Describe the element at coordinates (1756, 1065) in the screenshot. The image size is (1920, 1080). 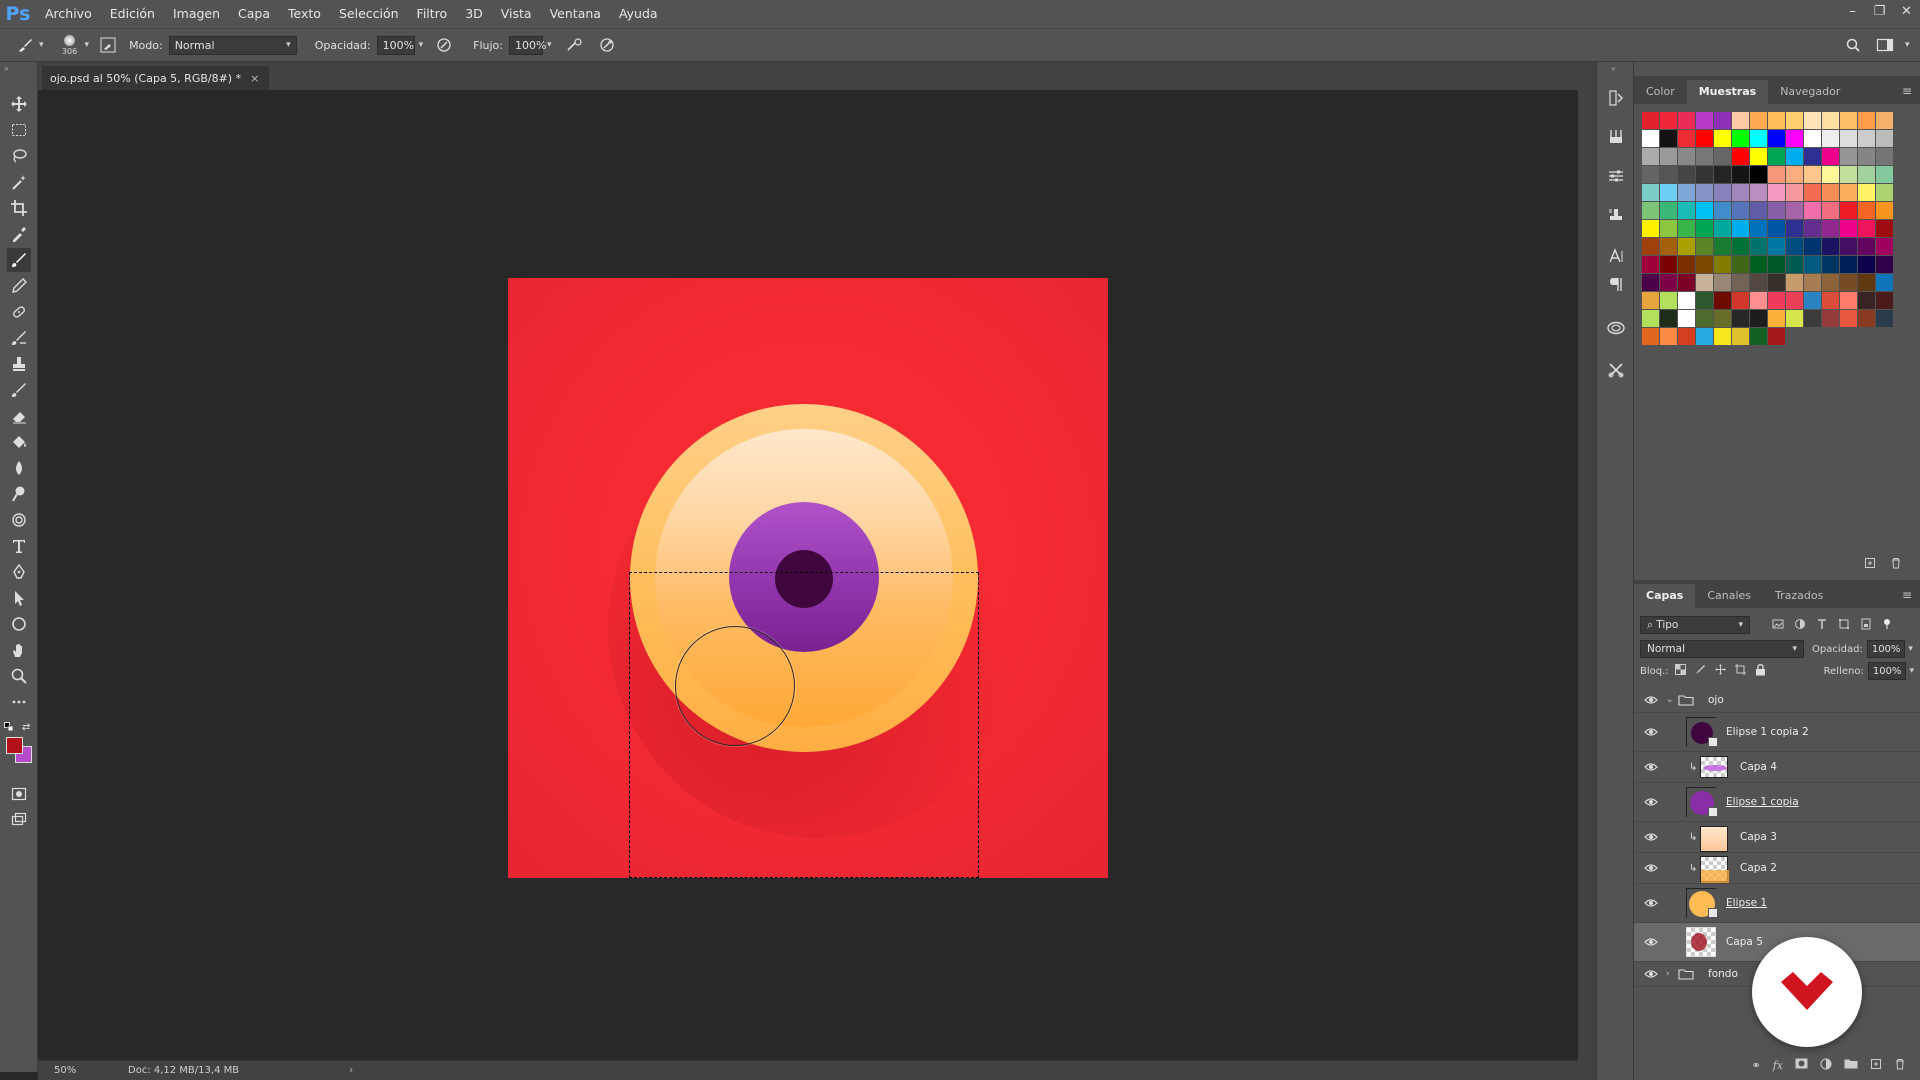
I see `link-icon: ⚭` at that location.